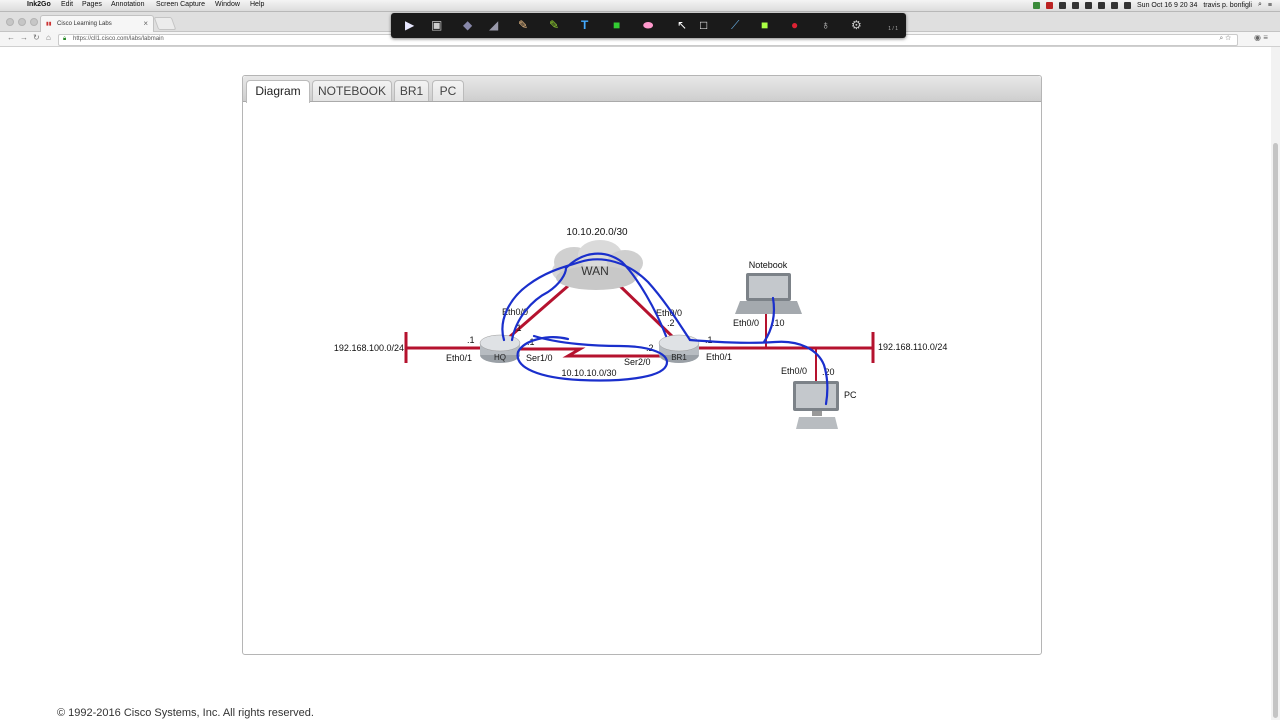  Describe the element at coordinates (768, 265) in the screenshot. I see `notebook-label: Notebook` at that location.